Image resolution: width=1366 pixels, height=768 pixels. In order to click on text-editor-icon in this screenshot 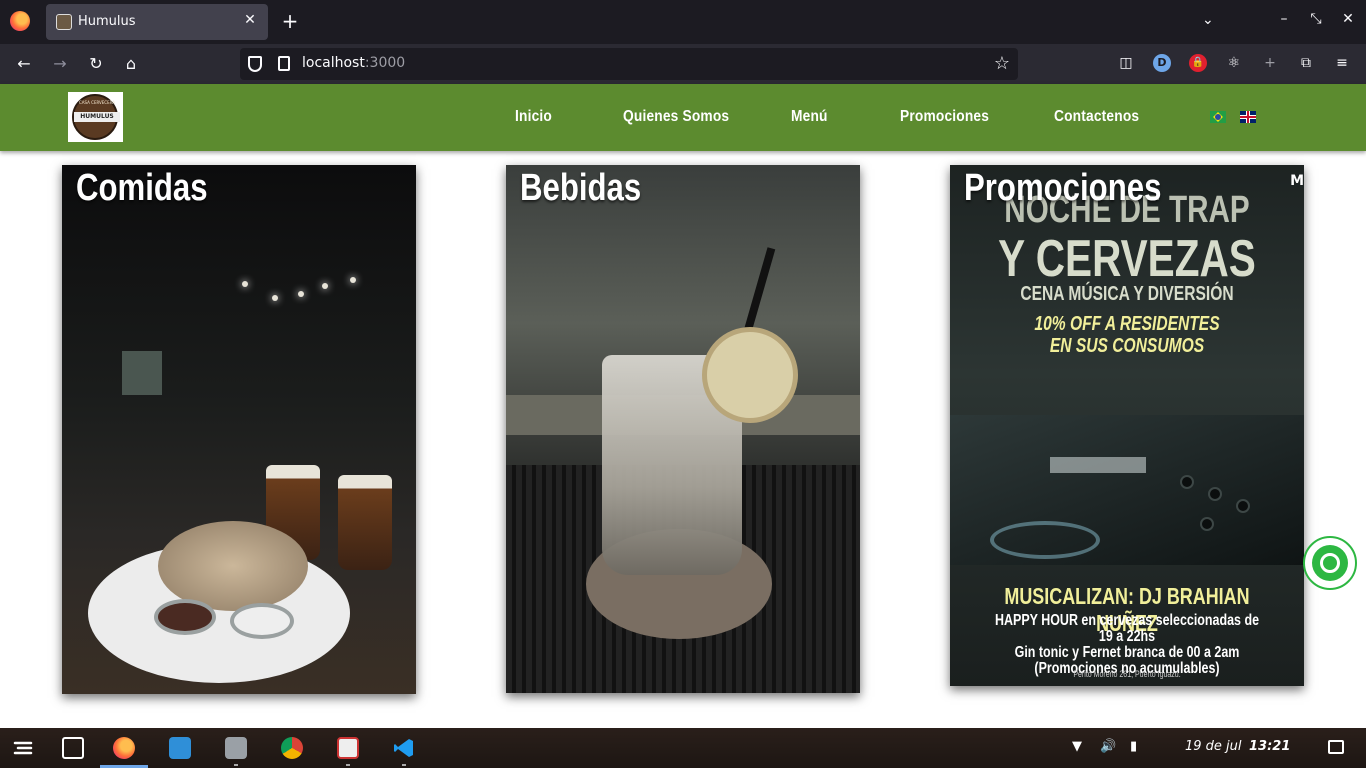, I will do `click(348, 748)`.